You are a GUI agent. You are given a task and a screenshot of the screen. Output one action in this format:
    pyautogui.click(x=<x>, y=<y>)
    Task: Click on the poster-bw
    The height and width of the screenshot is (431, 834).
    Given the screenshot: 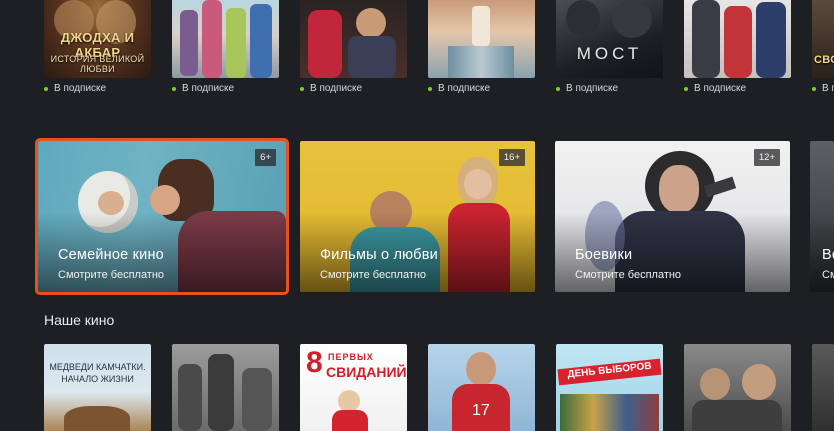 What is the action you would take?
    pyautogui.click(x=225, y=387)
    